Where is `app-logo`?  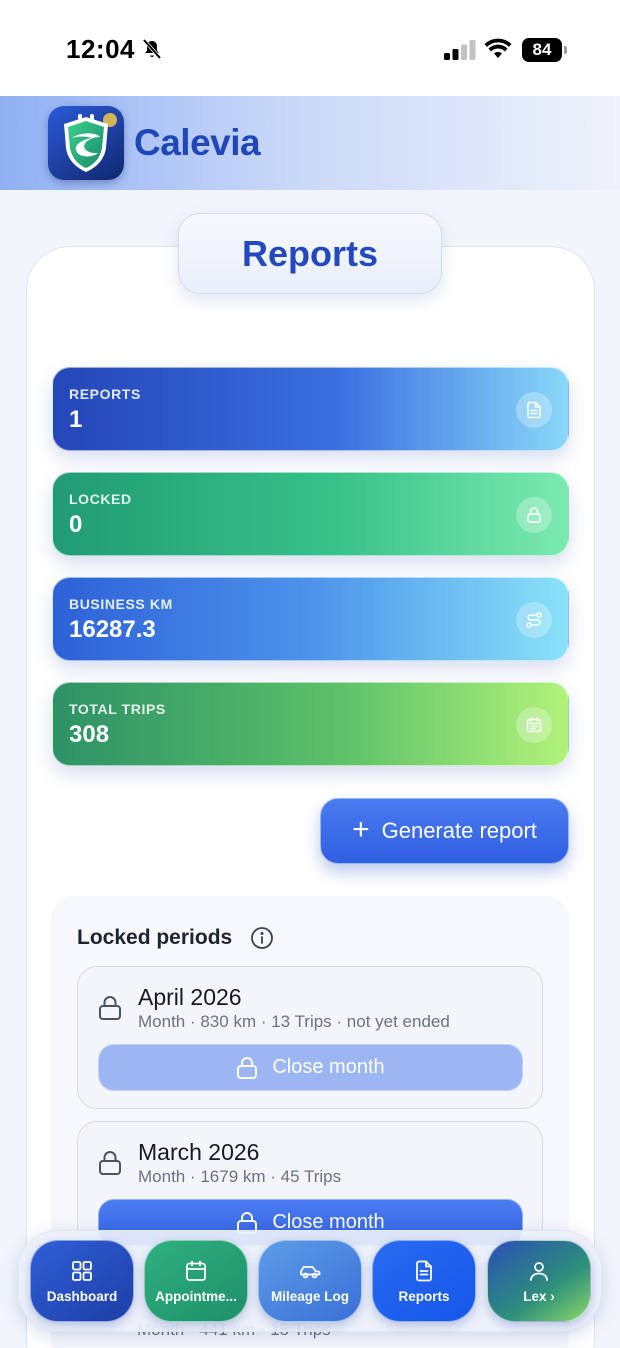 app-logo is located at coordinates (86, 143).